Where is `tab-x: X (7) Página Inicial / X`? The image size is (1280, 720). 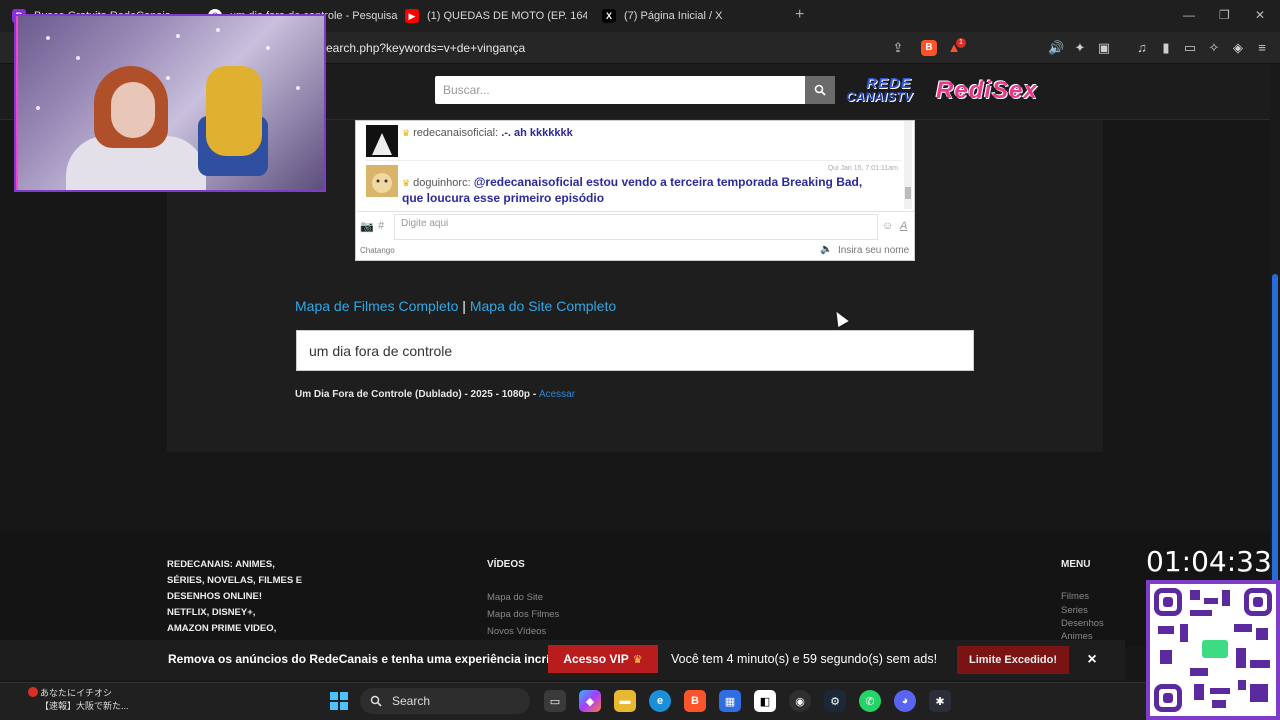 tab-x: X (7) Página Inicial / X is located at coordinates (694, 16).